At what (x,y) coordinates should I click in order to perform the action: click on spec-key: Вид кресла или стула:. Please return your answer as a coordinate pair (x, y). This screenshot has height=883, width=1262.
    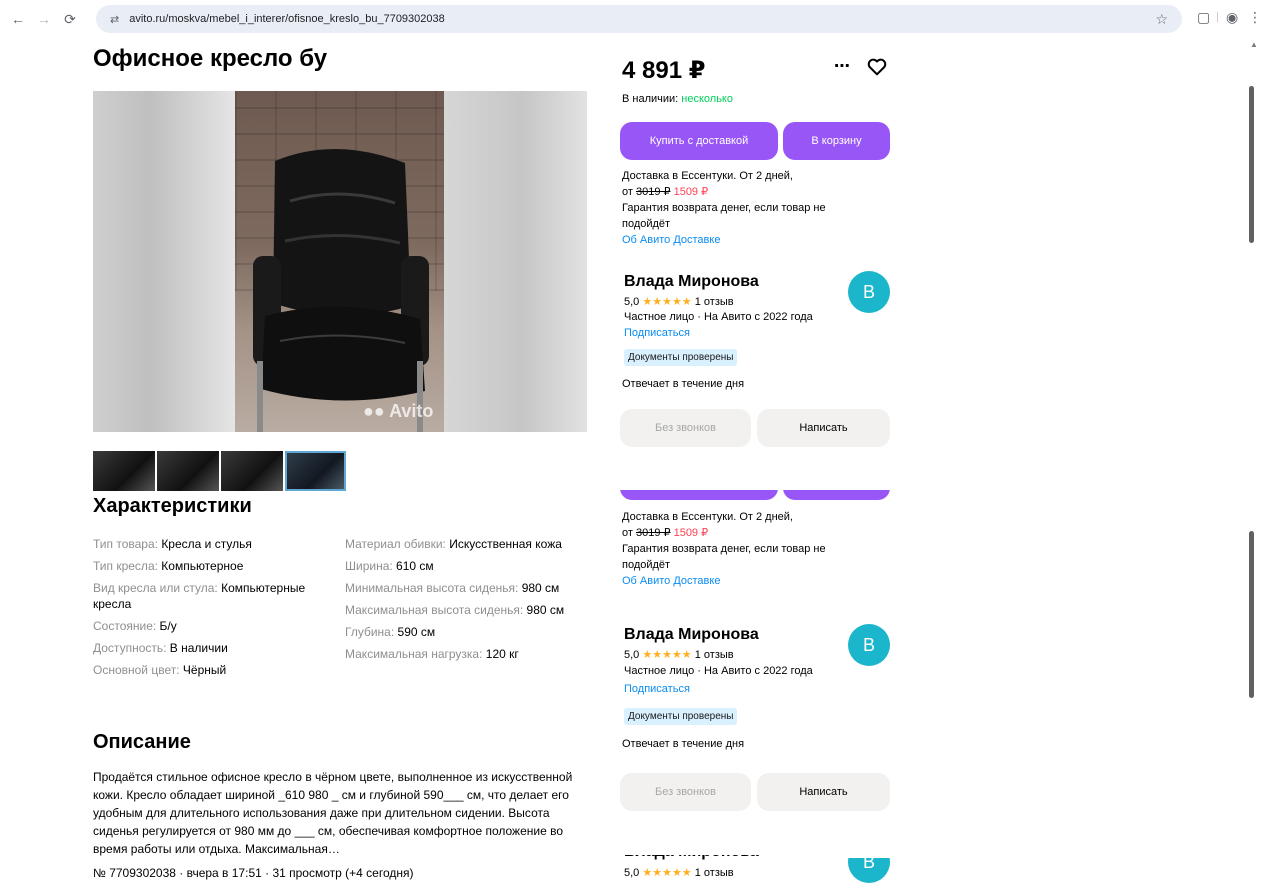
    Looking at the image, I should click on (157, 588).